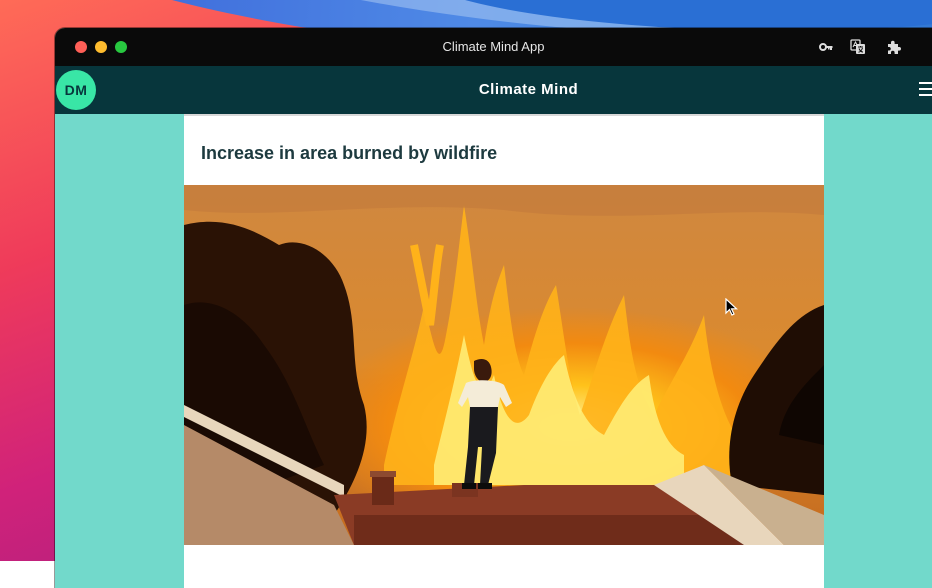 The width and height of the screenshot is (932, 588). What do you see at coordinates (349, 153) in the screenshot?
I see `card-title: Increase in area burned by wildfire` at bounding box center [349, 153].